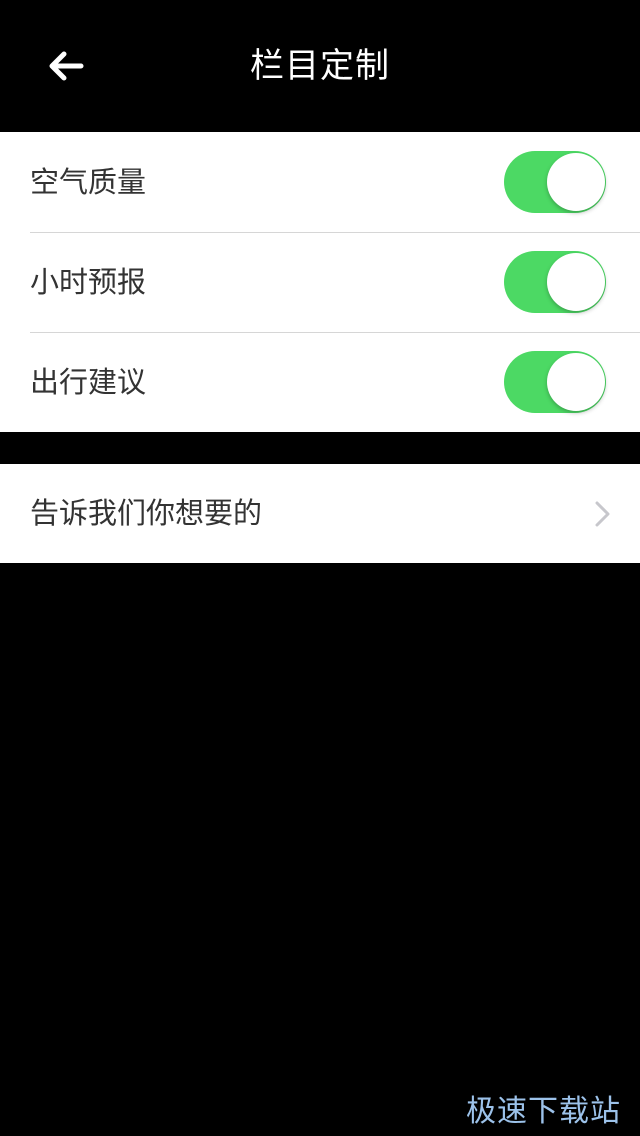 The height and width of the screenshot is (1136, 640). What do you see at coordinates (88, 182) in the screenshot?
I see `settings-row-label: 空气质量` at bounding box center [88, 182].